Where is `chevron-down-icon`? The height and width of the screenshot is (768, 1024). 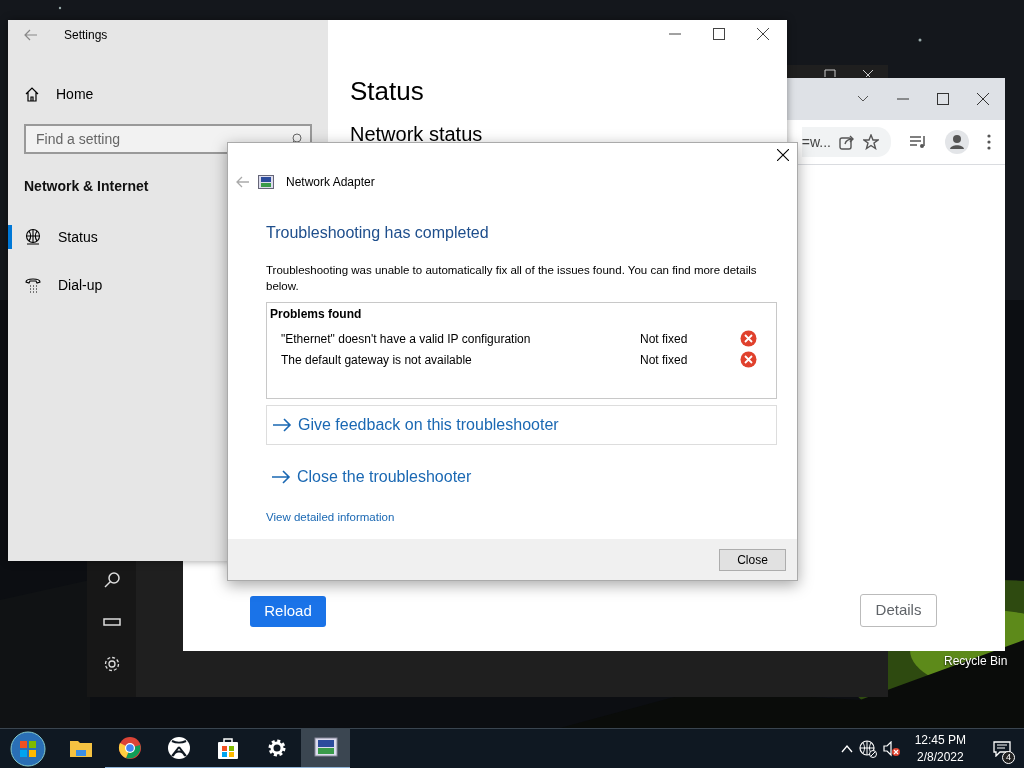
chevron-down-icon is located at coordinates (863, 99).